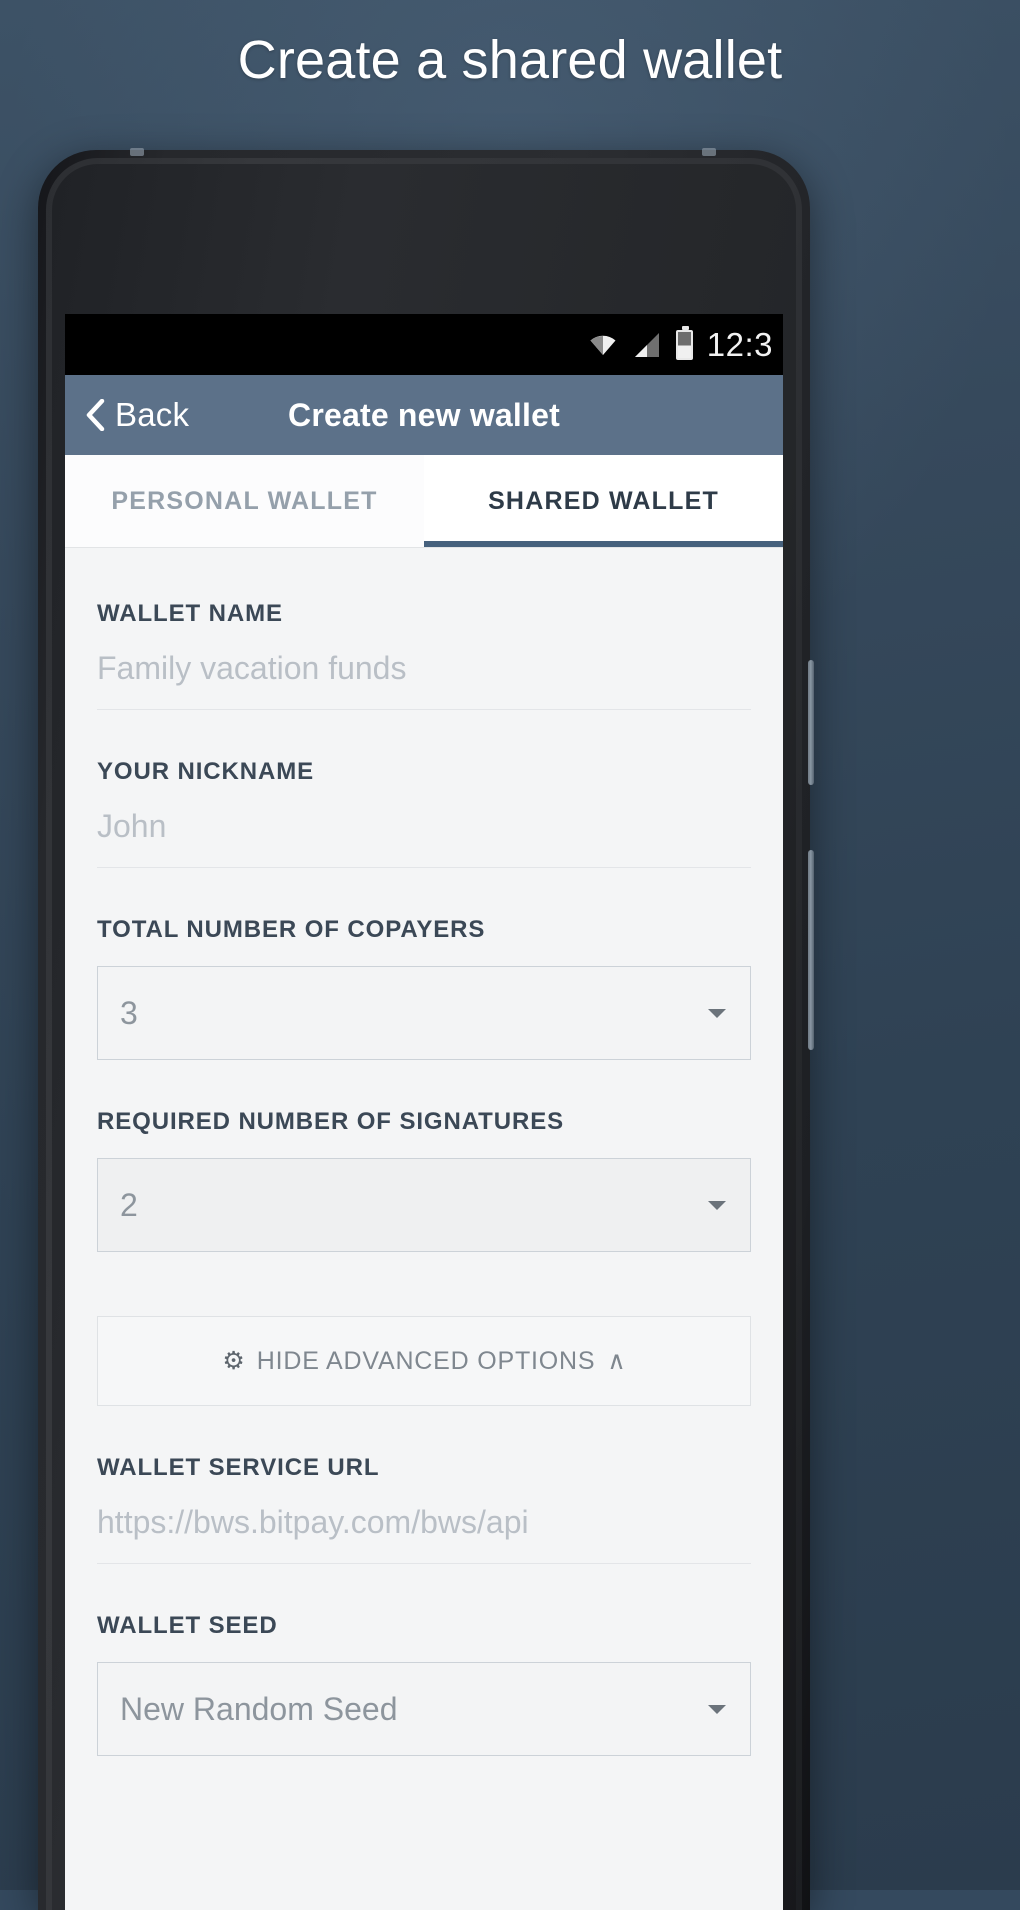  I want to click on hide-advanced-options-button: ⚙ HIDE ADVANCED OPTIONS ∧, so click(424, 1361).